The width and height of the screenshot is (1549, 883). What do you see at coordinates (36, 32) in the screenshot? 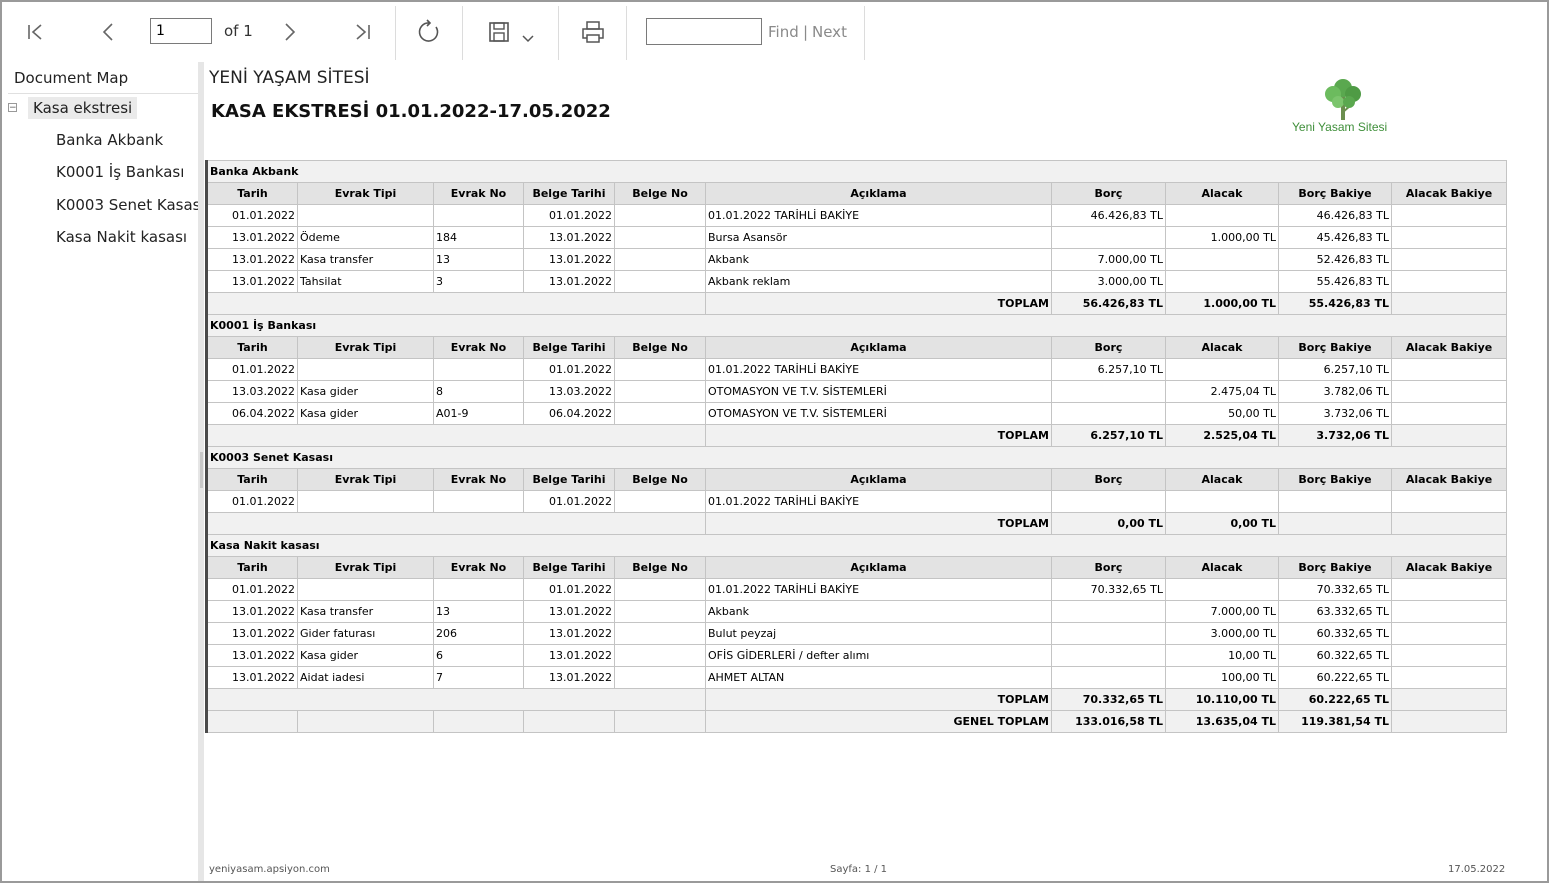
I see `first-page-button` at bounding box center [36, 32].